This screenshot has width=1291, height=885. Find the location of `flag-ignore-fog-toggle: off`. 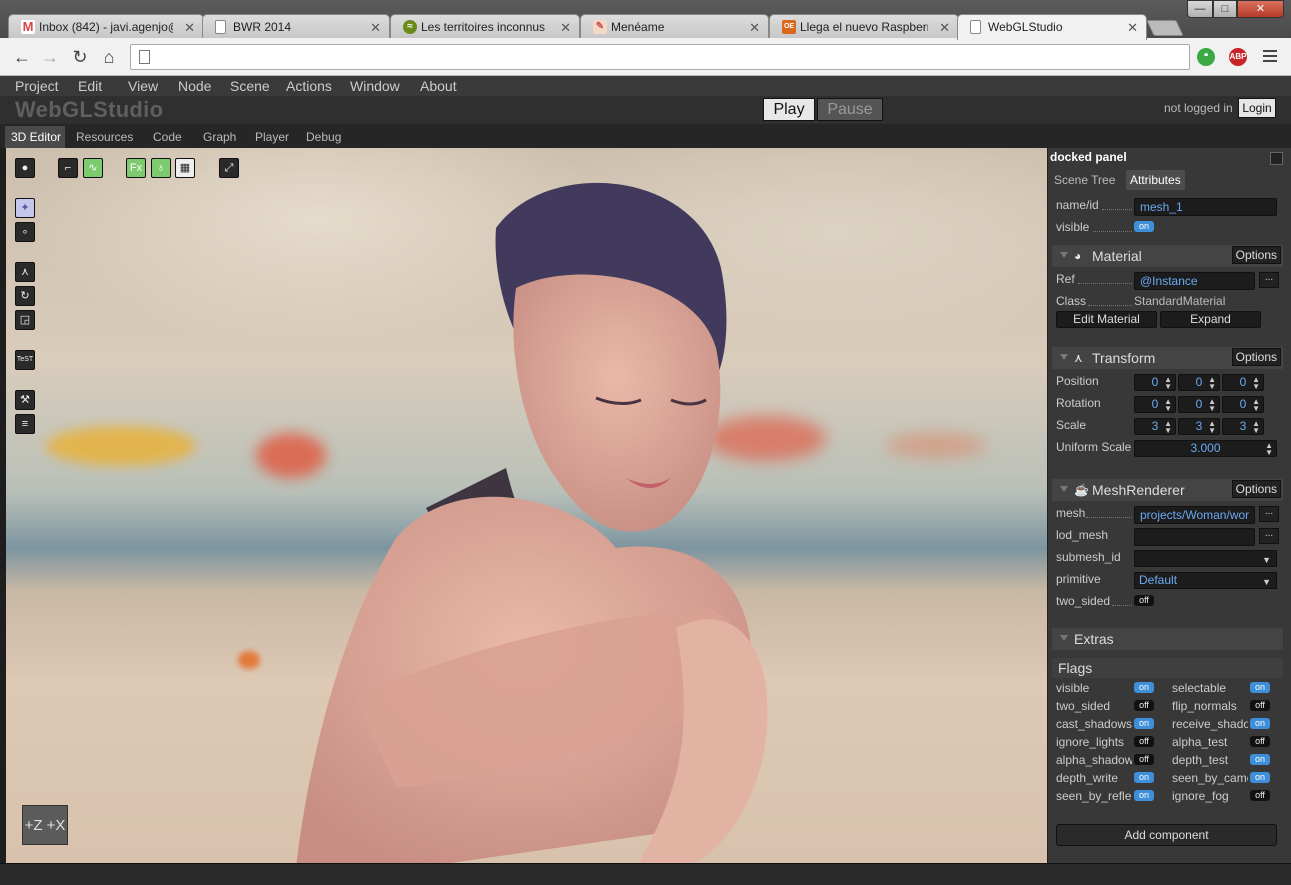

flag-ignore-fog-toggle: off is located at coordinates (1260, 795).